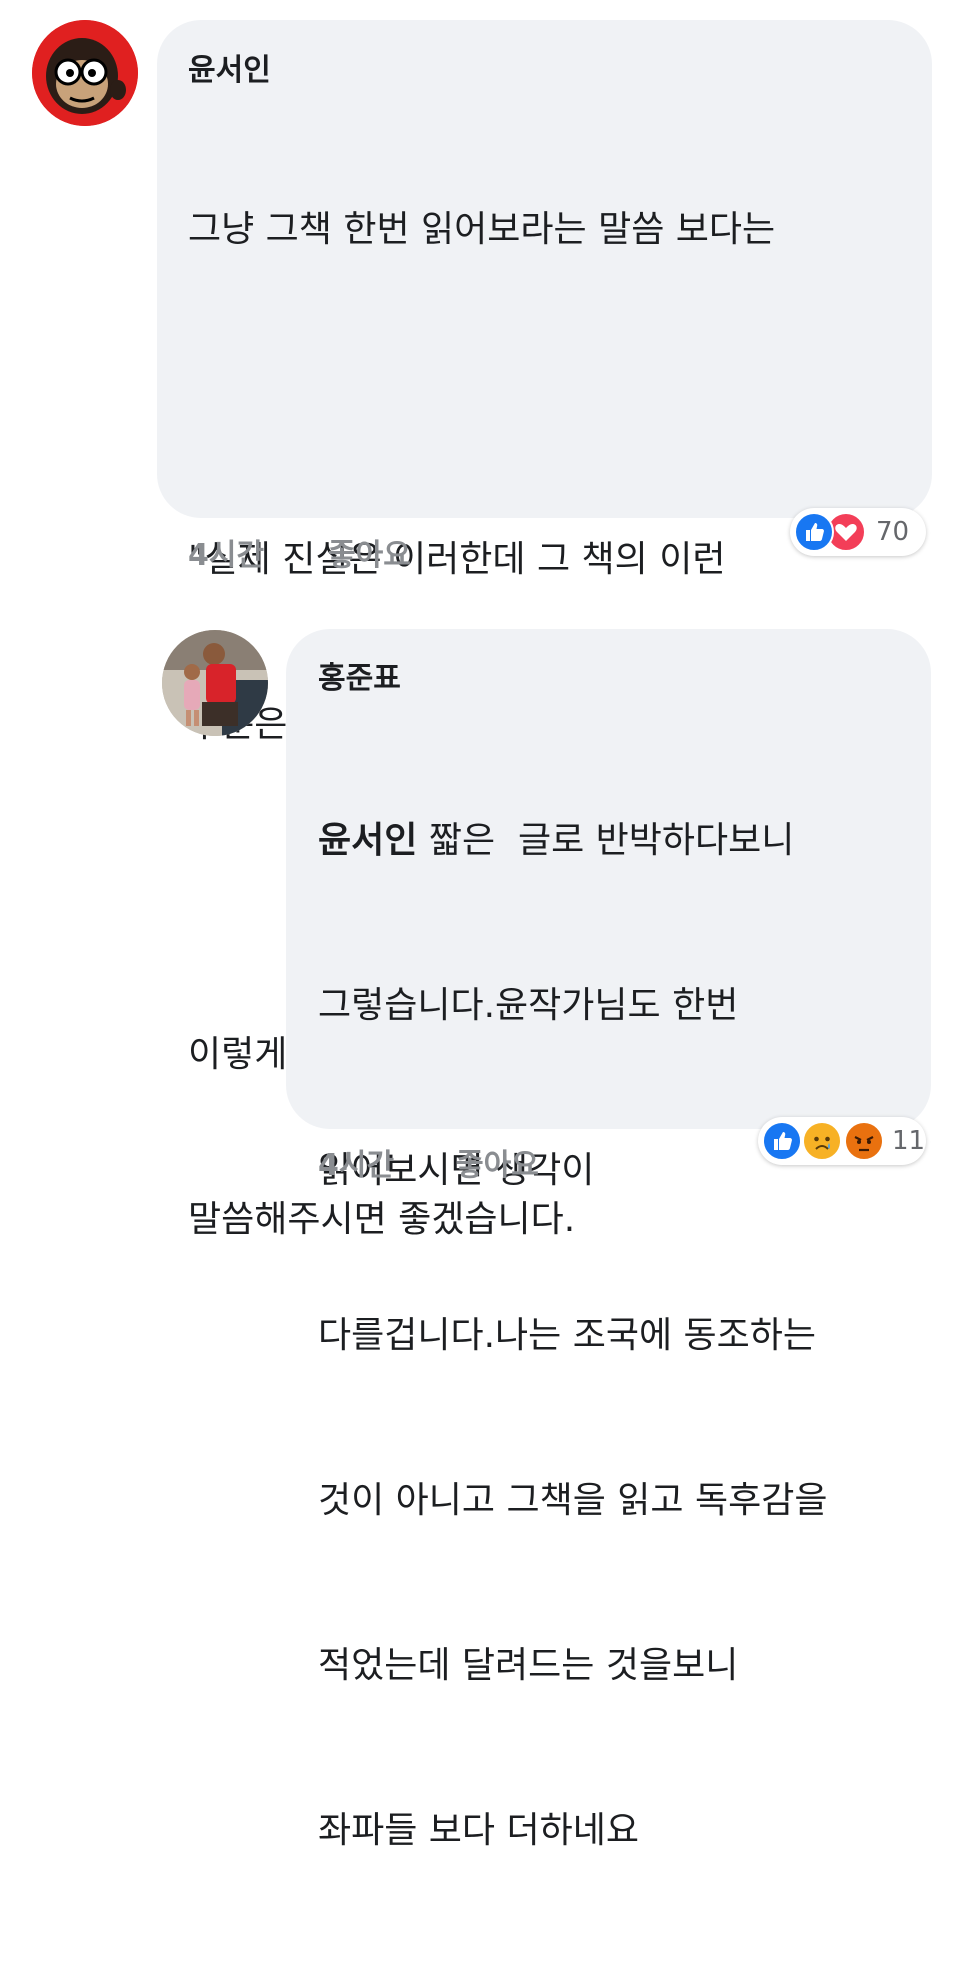 This screenshot has width=965, height=1968. I want to click on comment-line: 윤서인 짧은 글로 반박하다보니, so click(572, 840).